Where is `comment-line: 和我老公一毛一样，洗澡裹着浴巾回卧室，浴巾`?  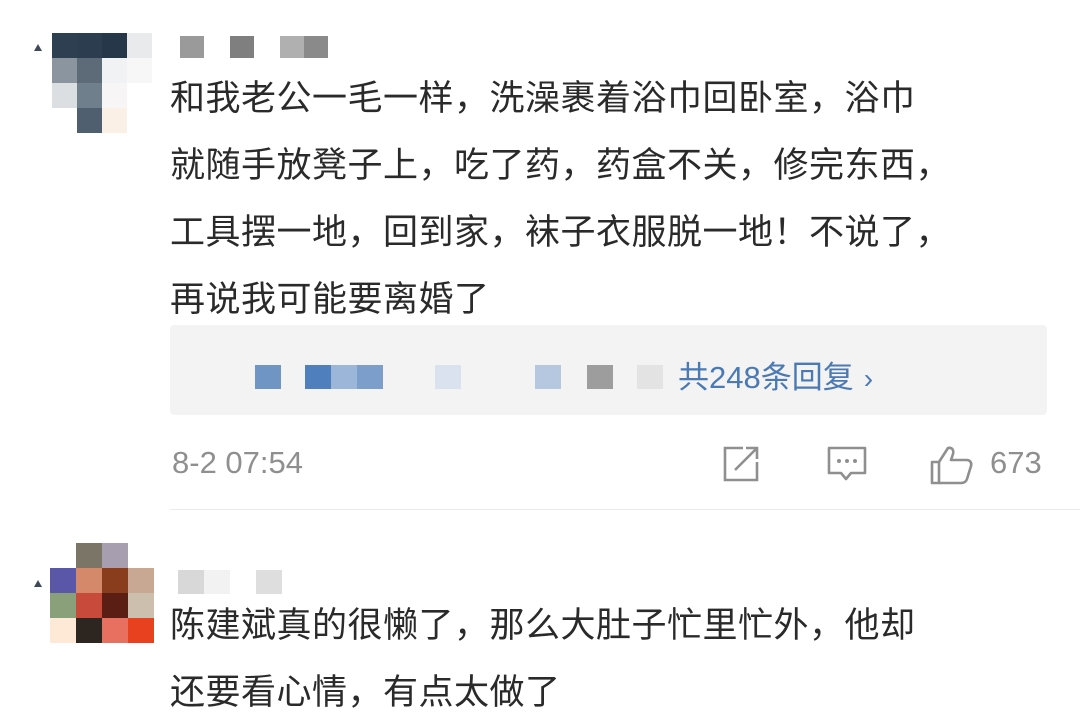
comment-line: 和我老公一毛一样，洗澡裹着浴巾回卧室，浴巾 is located at coordinates (543, 99).